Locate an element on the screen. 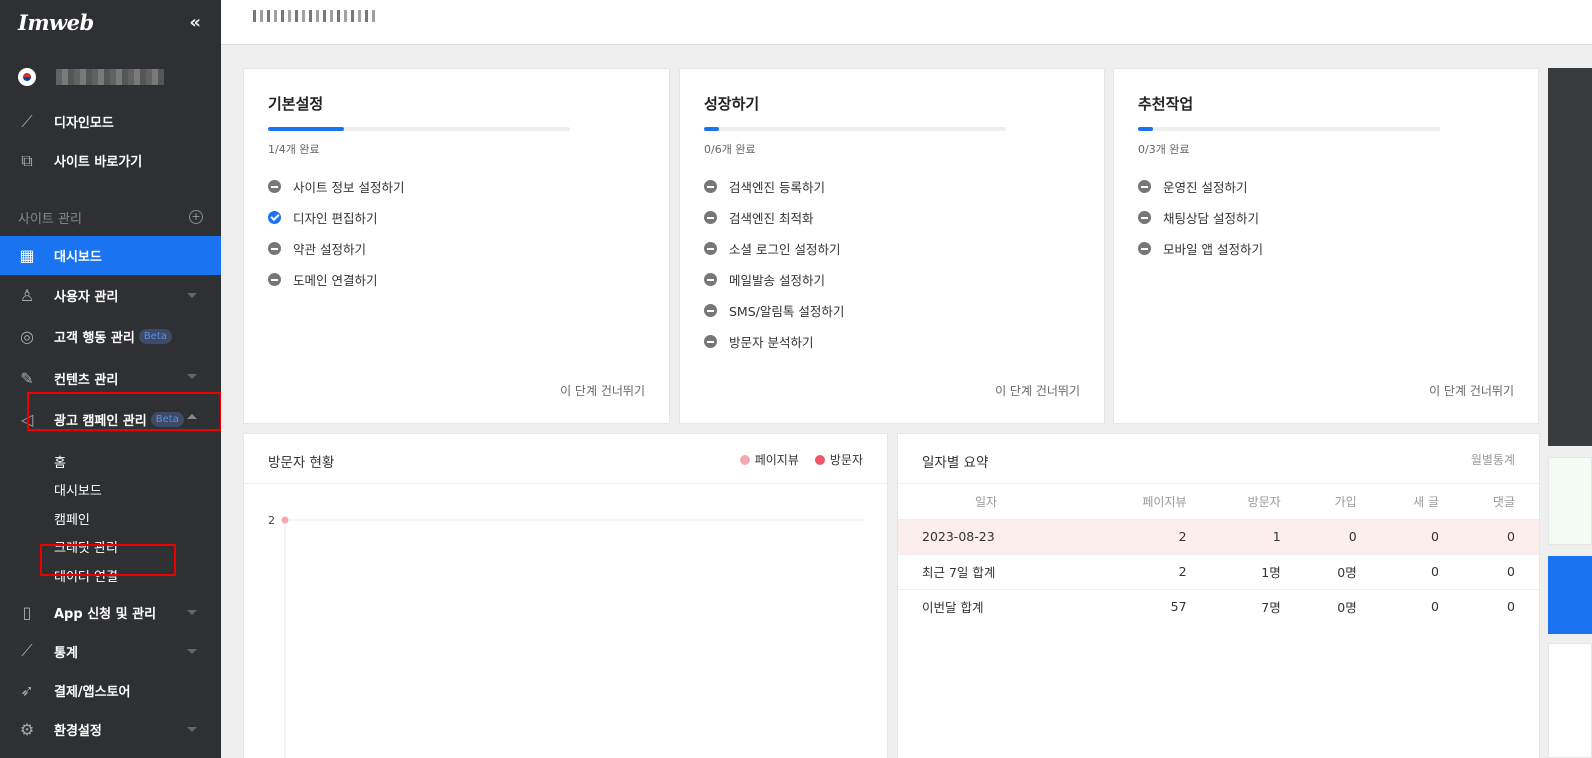 This screenshot has height=758, width=1592. page-title-redacted is located at coordinates (314, 16).